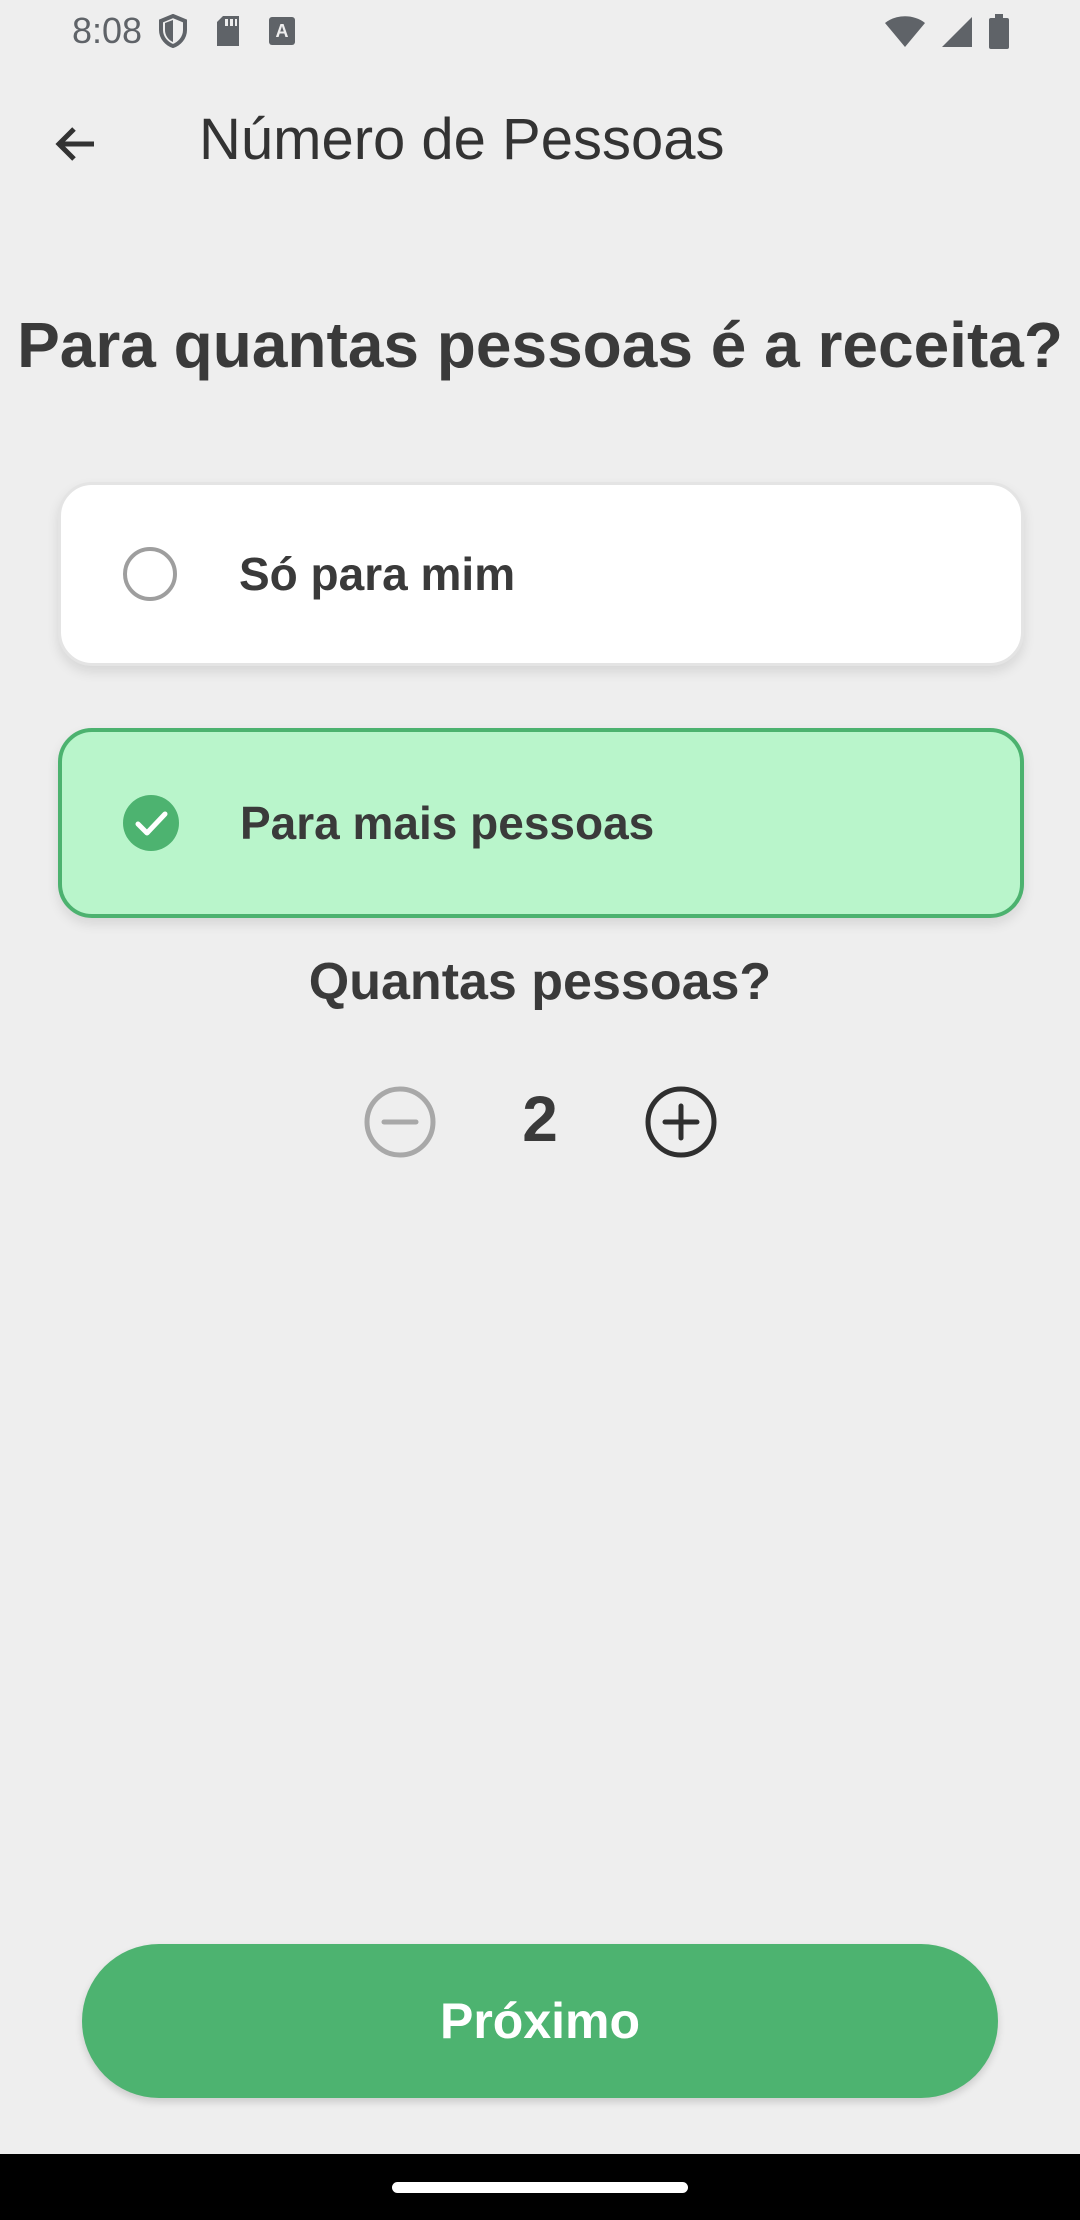 This screenshot has width=1080, height=2220. I want to click on keyboard-a-icon: A, so click(282, 31).